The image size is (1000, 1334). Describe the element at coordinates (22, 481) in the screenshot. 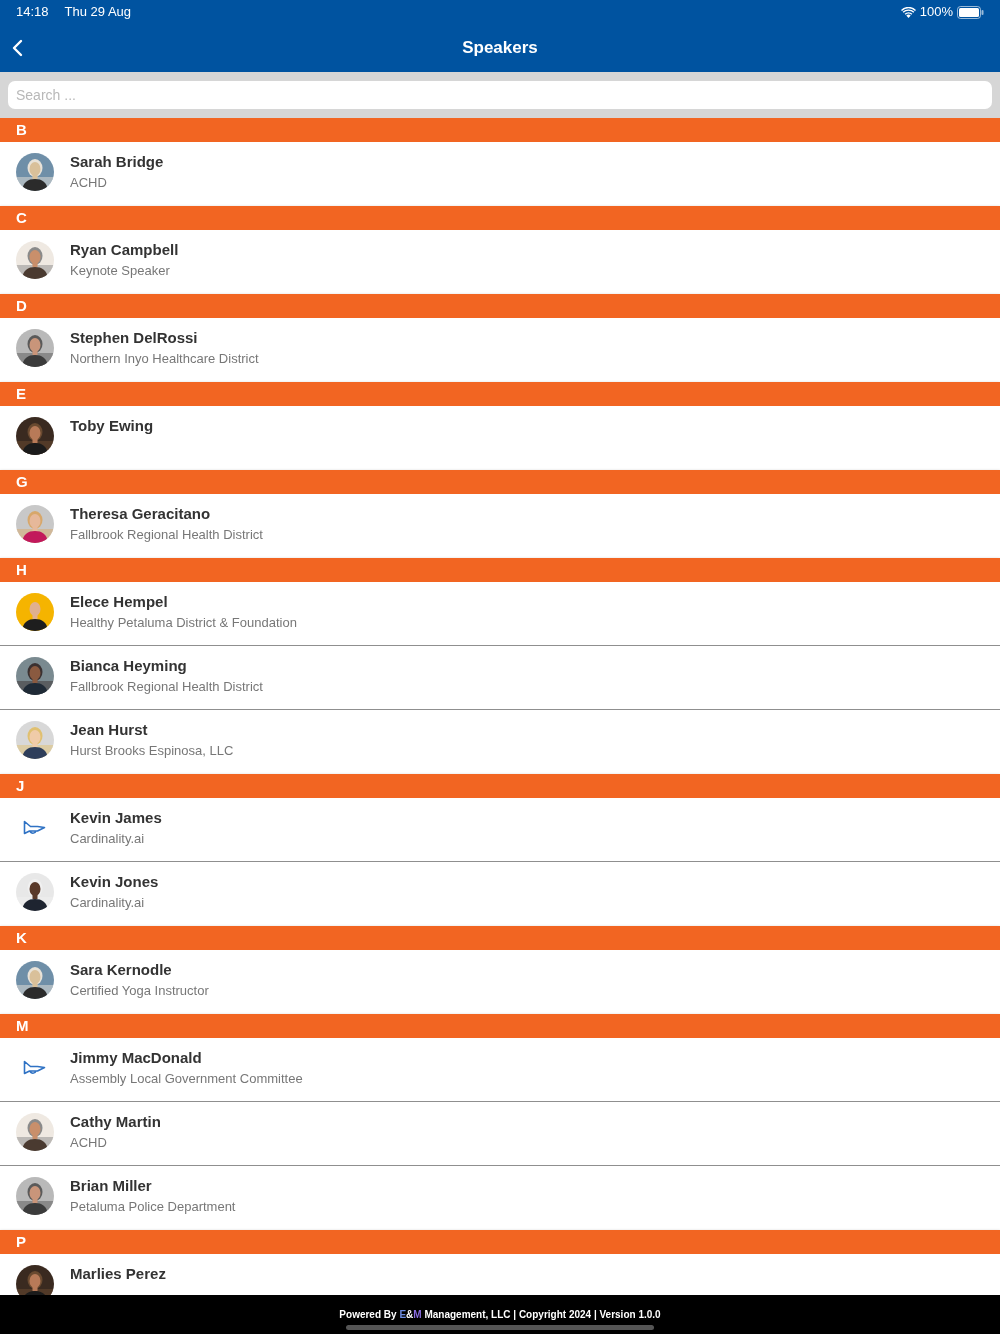

I see `section-letter: G` at that location.